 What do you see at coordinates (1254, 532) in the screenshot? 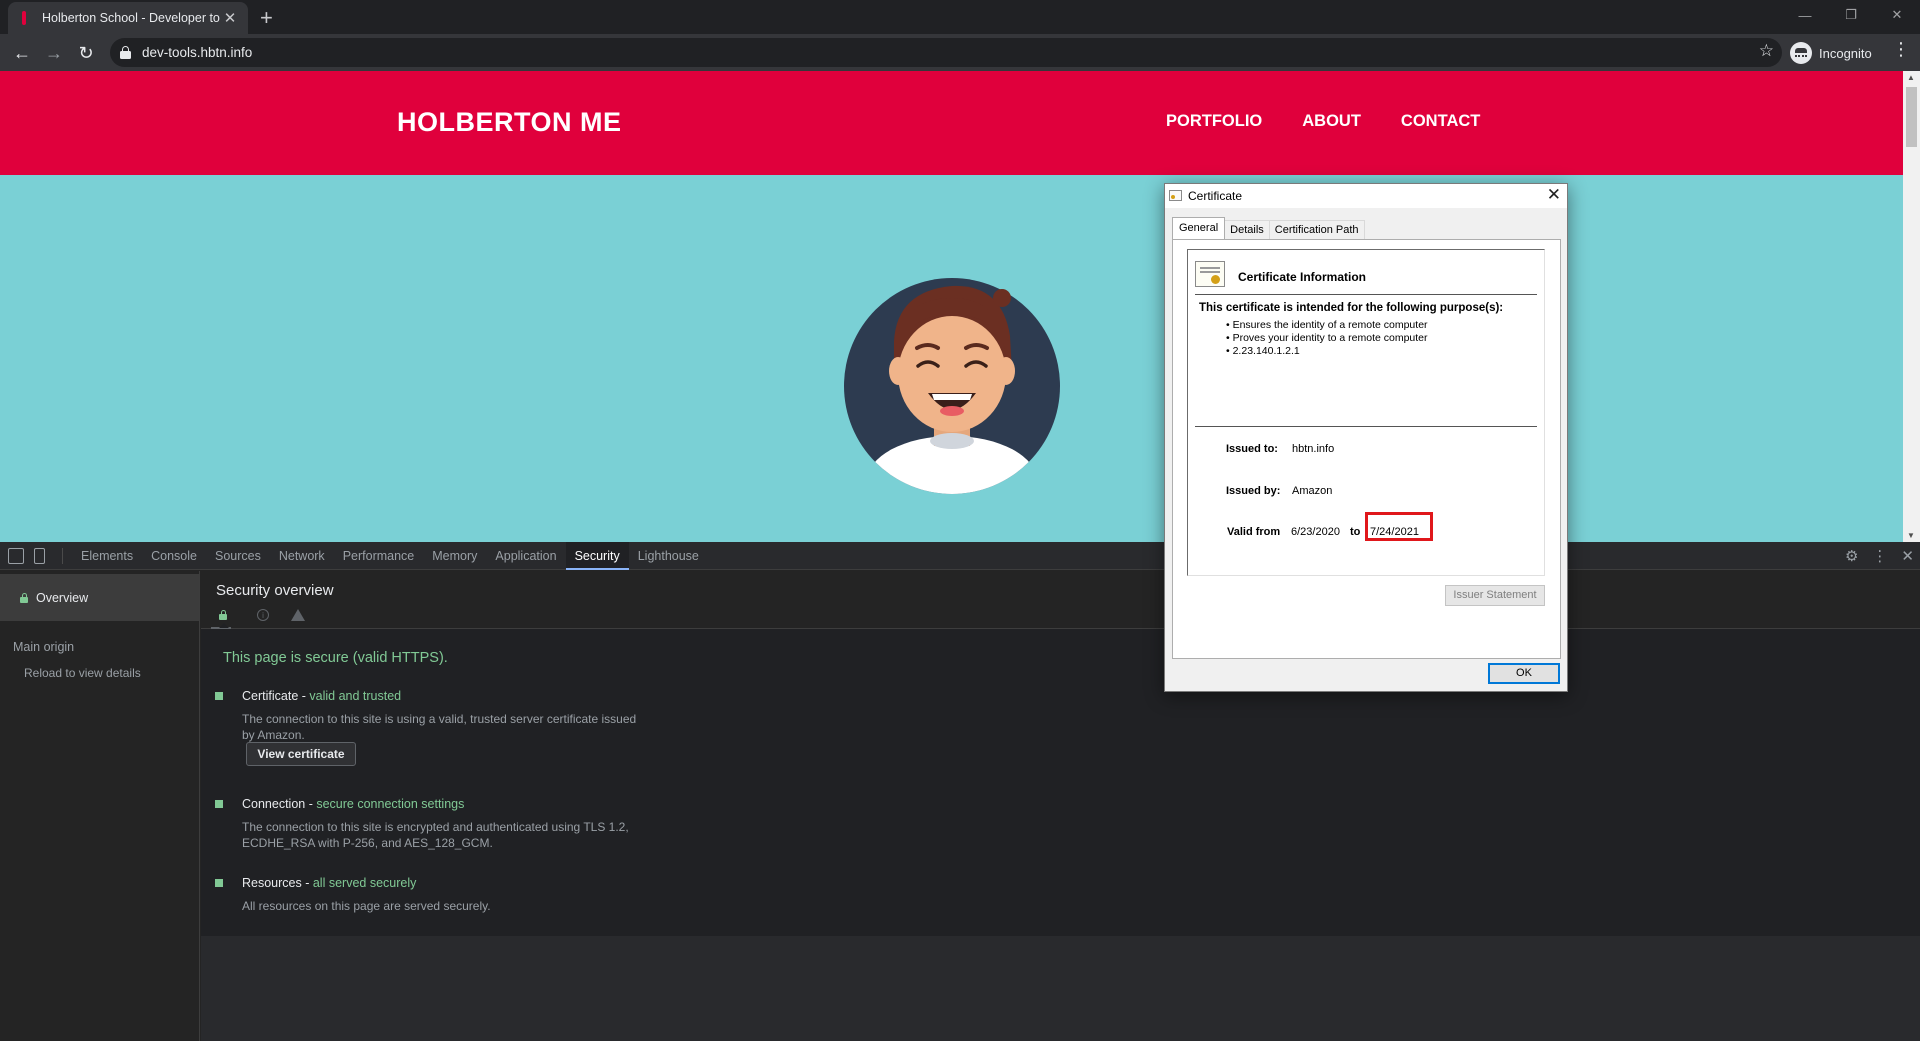
I see `valid-from-label: Valid from` at bounding box center [1254, 532].